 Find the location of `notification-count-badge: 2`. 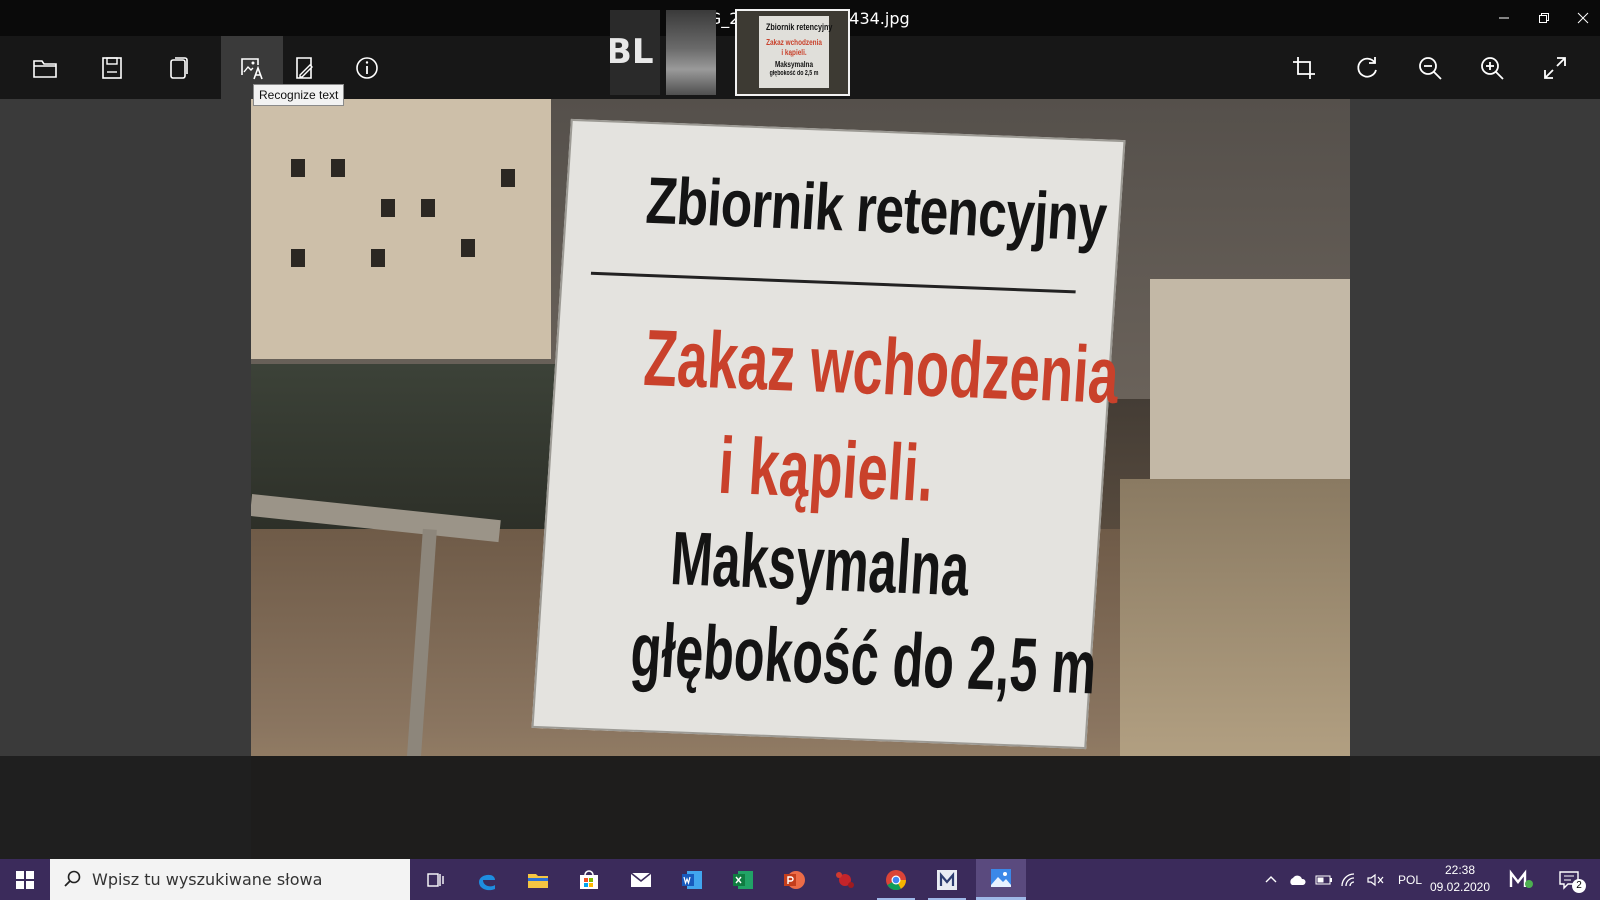

notification-count-badge: 2 is located at coordinates (1579, 886).